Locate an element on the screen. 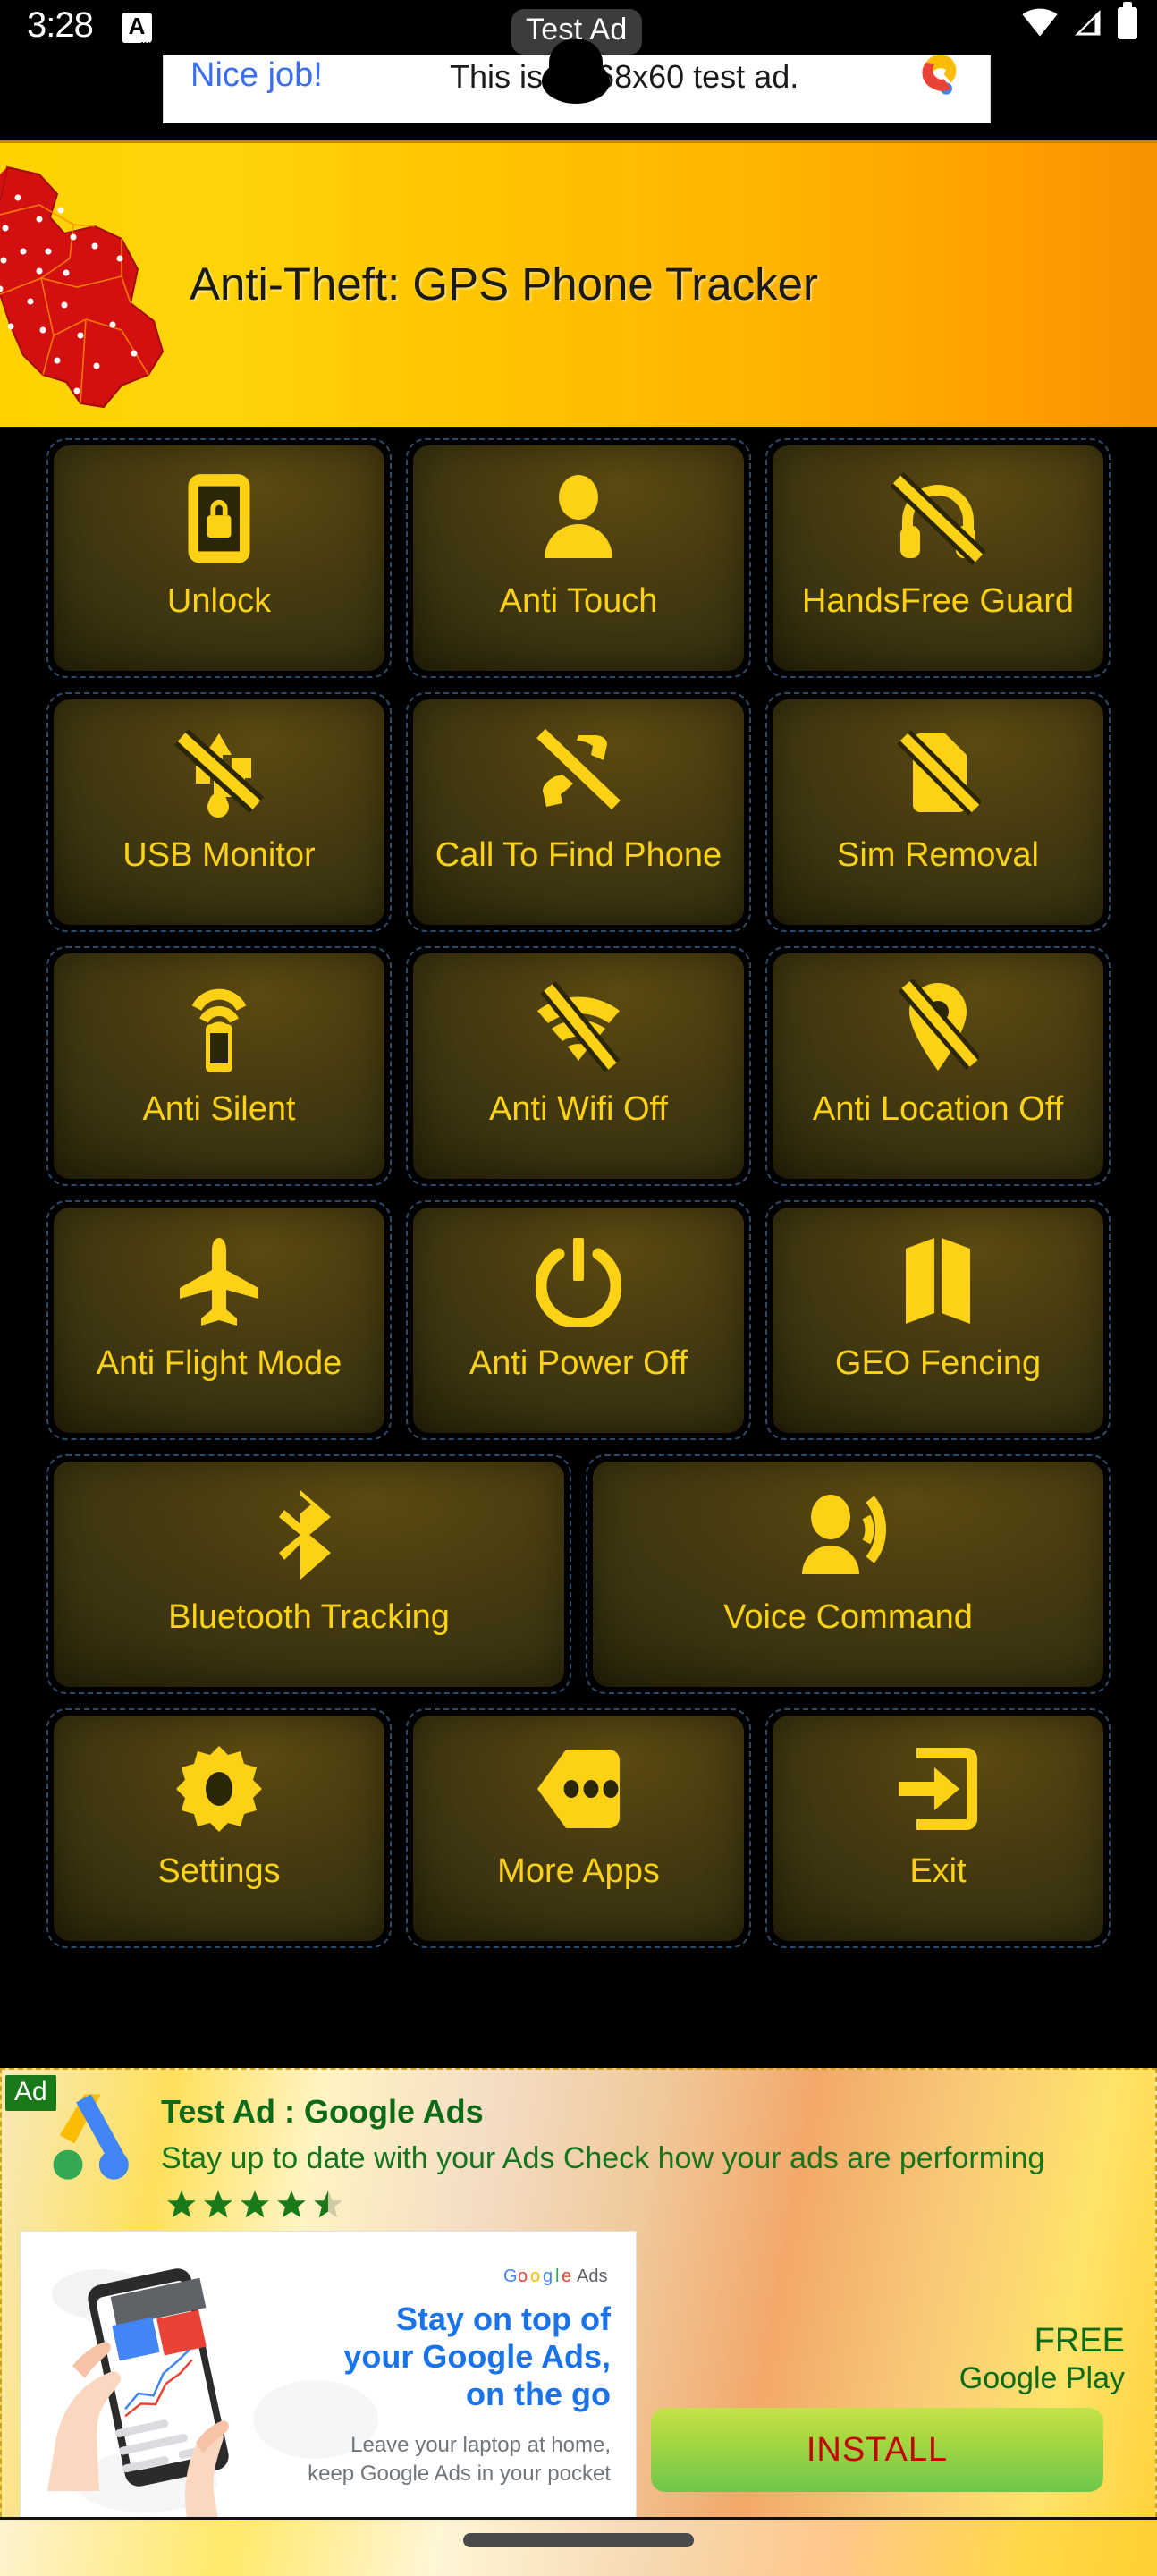 The image size is (1157, 2576). sim-card-off-icon is located at coordinates (938, 773).